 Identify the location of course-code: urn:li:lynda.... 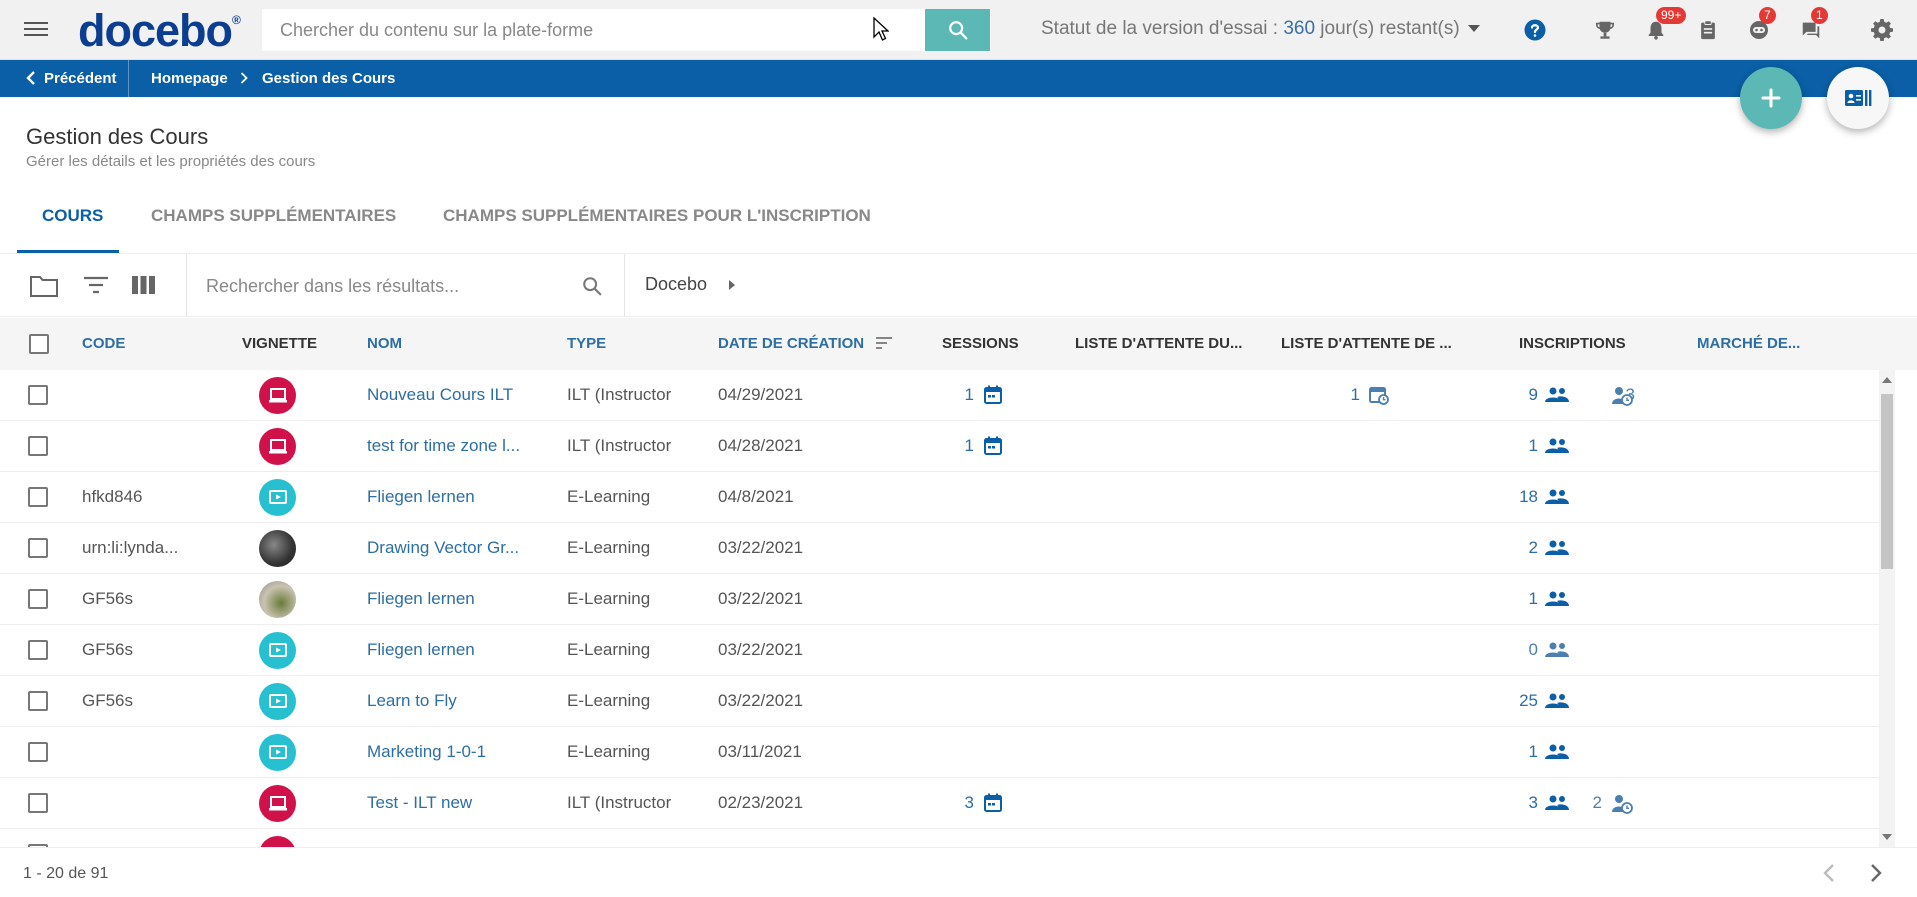
(130, 547).